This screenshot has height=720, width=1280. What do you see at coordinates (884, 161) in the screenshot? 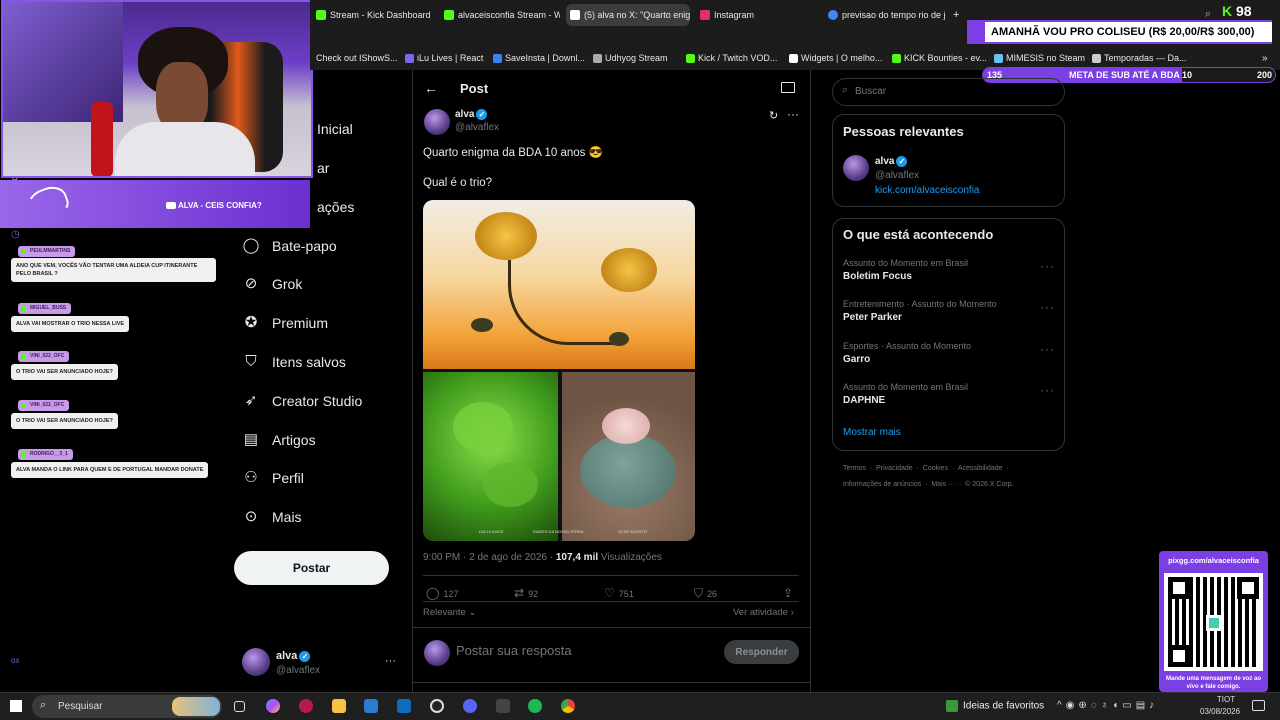
I see `relevant-name: alva` at bounding box center [884, 161].